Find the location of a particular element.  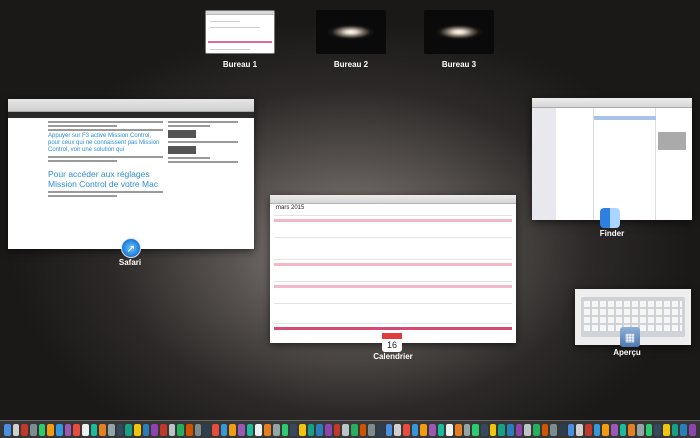

text-line is located at coordinates (203, 142).